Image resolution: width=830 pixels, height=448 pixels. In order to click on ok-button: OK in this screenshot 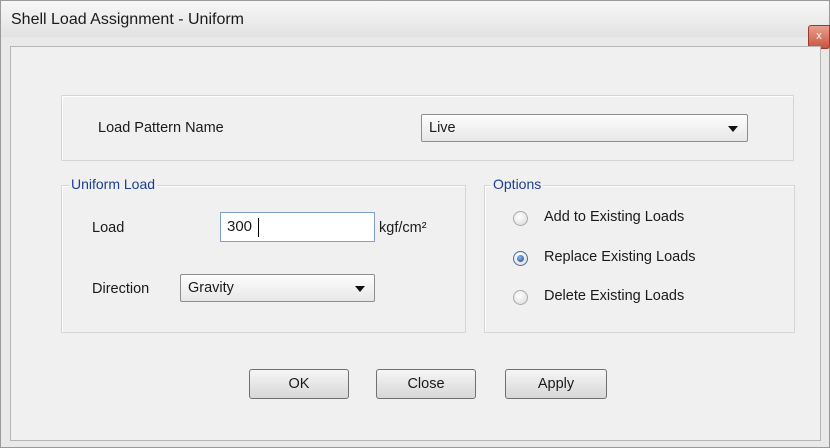, I will do `click(299, 384)`.